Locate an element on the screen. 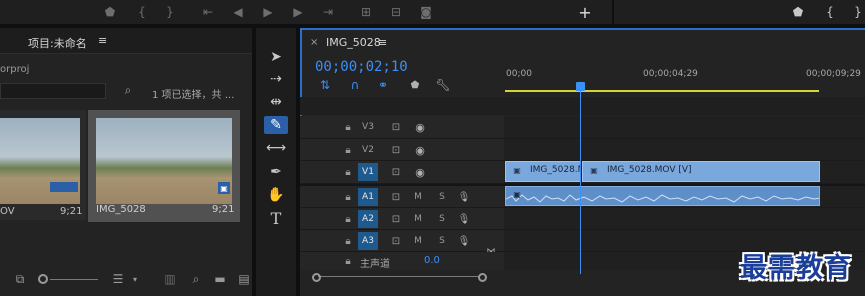 This screenshot has width=865, height=296. sequence-menu-icon: ≡ is located at coordinates (382, 42).